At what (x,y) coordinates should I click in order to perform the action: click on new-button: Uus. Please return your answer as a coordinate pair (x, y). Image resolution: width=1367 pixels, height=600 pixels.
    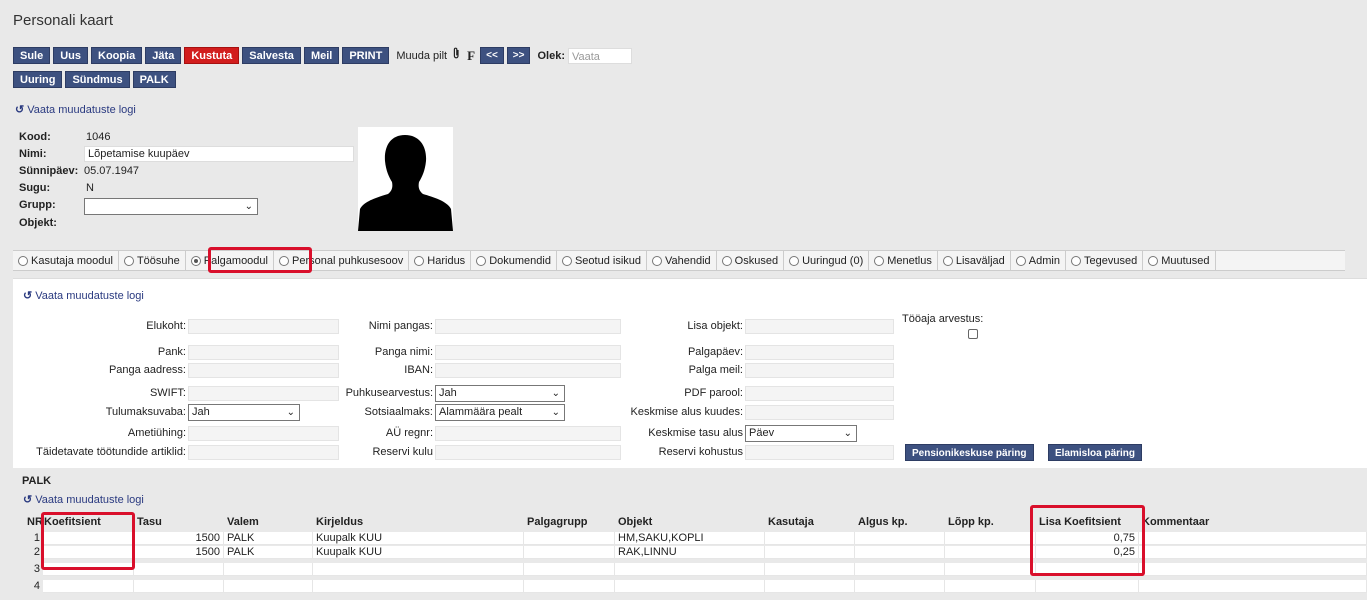
    Looking at the image, I should click on (71, 55).